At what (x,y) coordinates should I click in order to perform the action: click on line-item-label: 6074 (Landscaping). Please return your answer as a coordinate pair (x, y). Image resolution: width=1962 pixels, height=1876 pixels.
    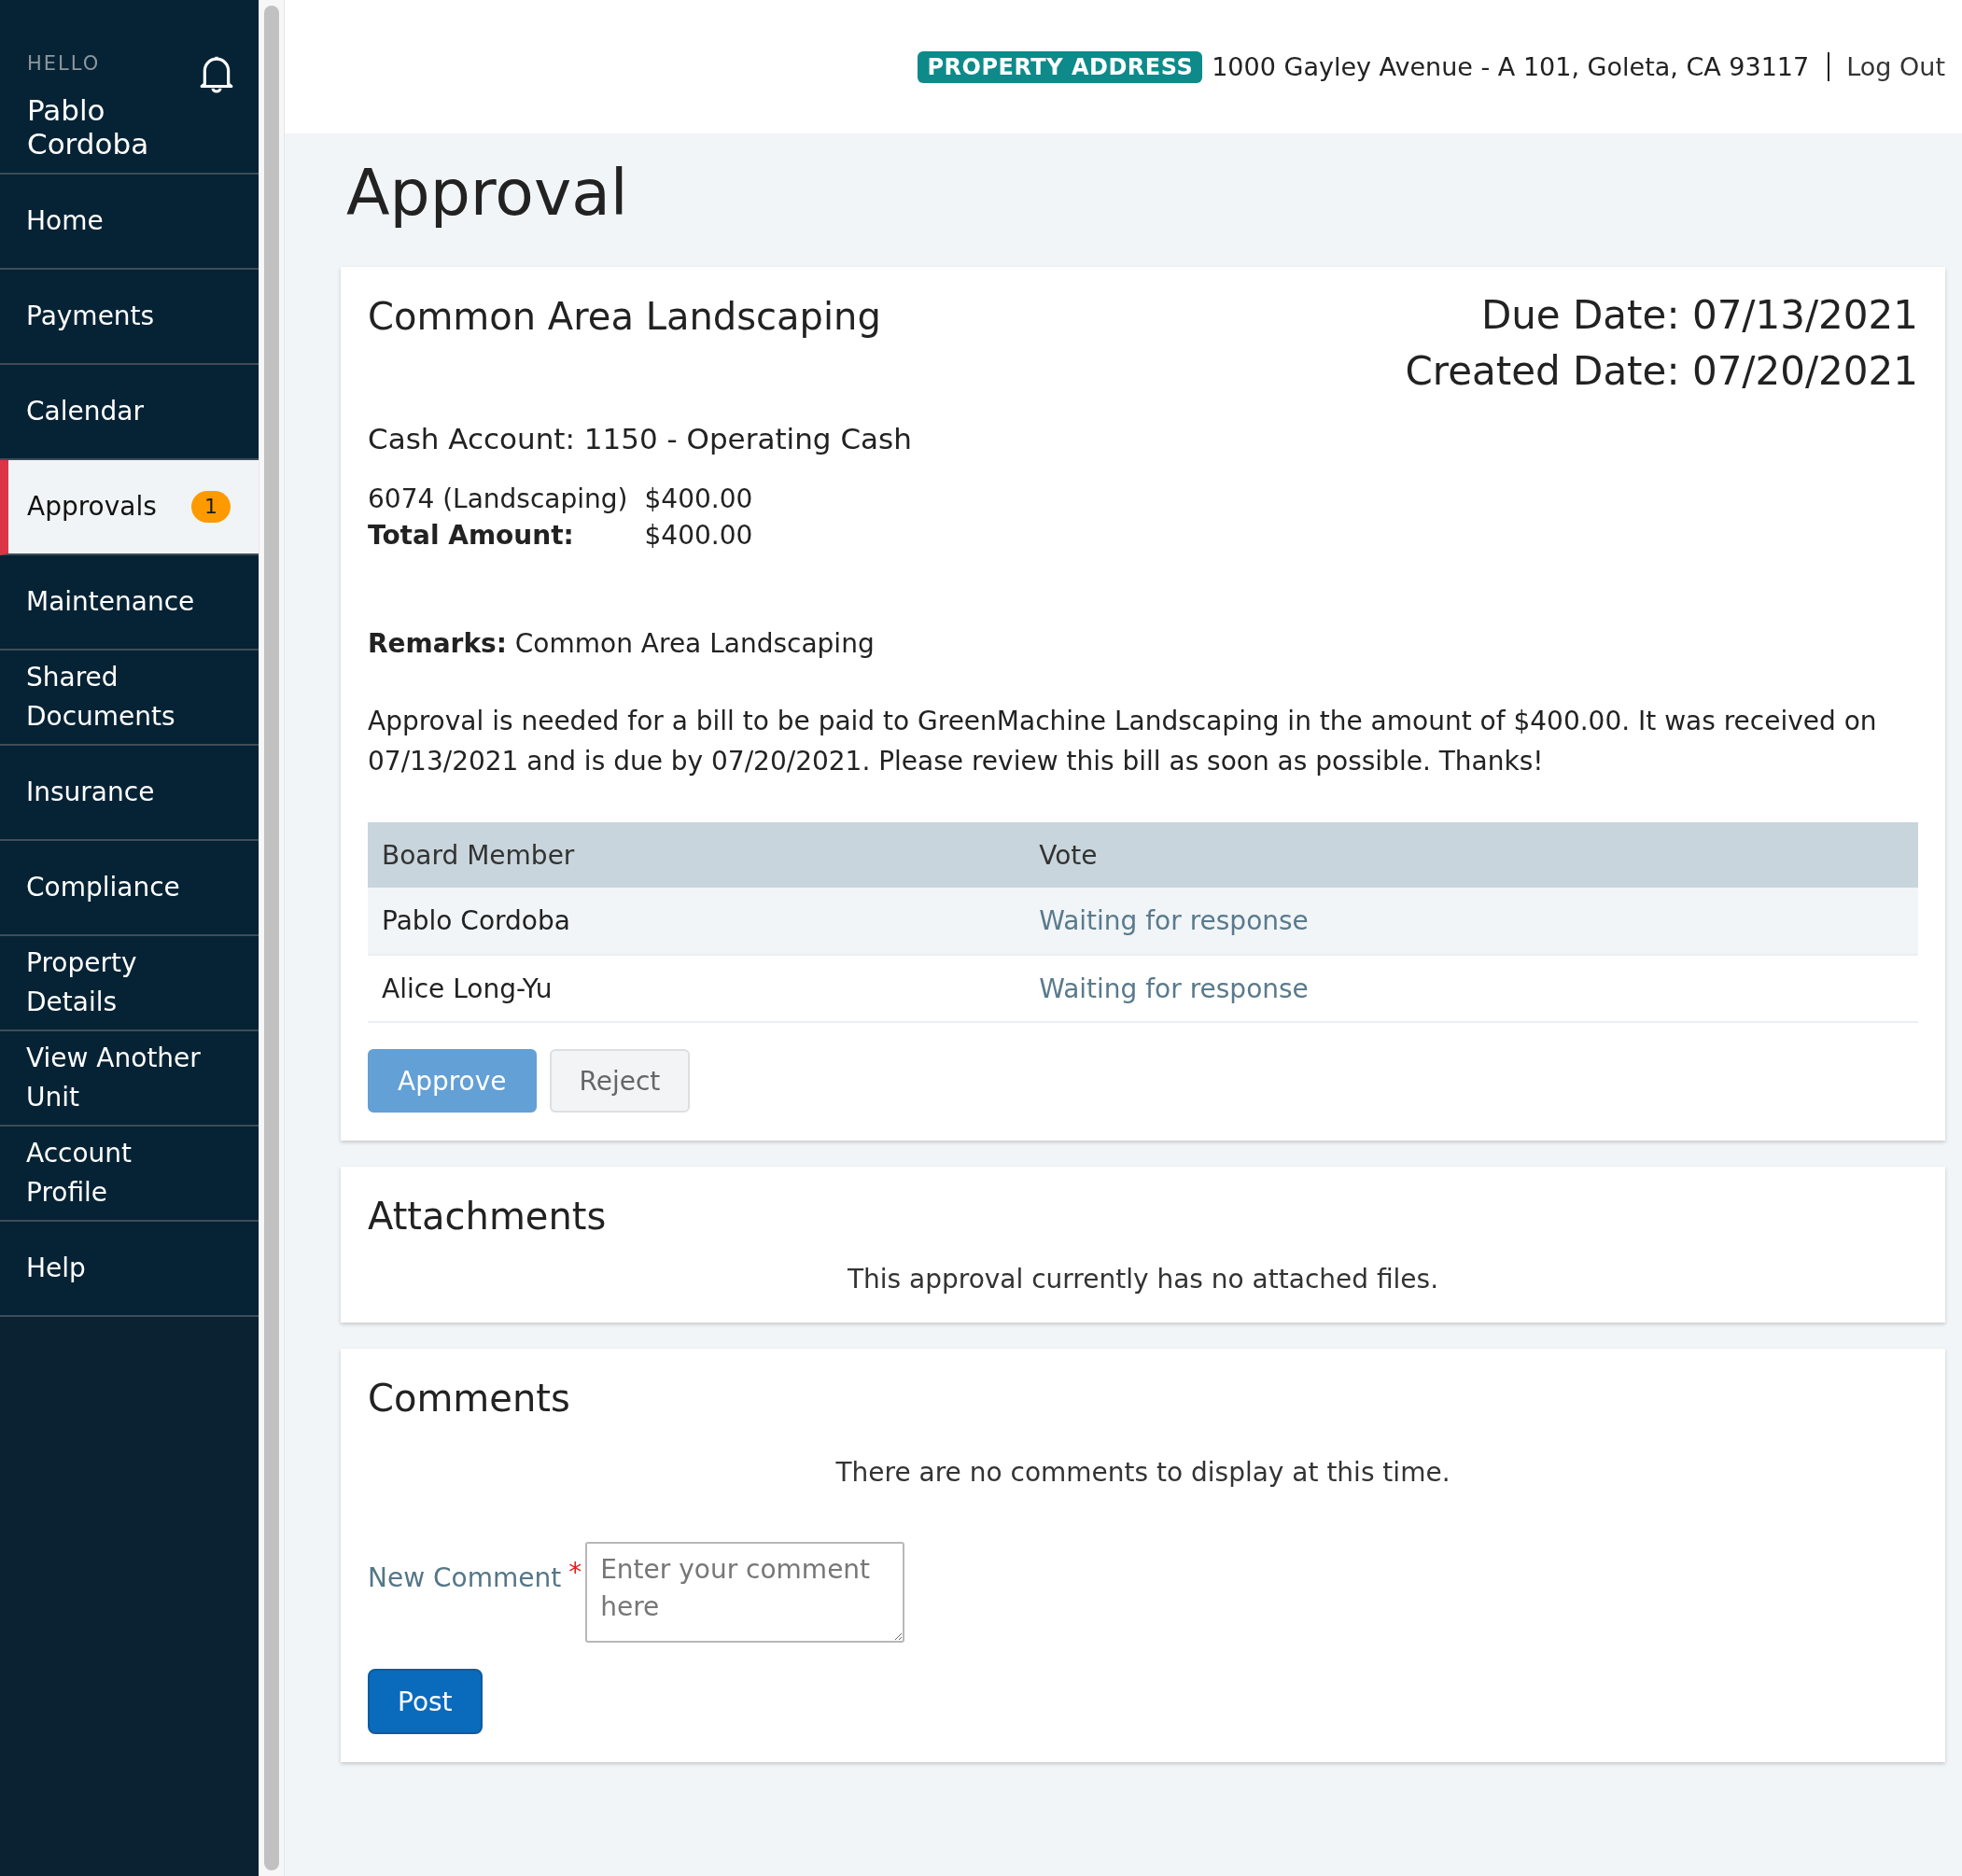
    Looking at the image, I should click on (498, 499).